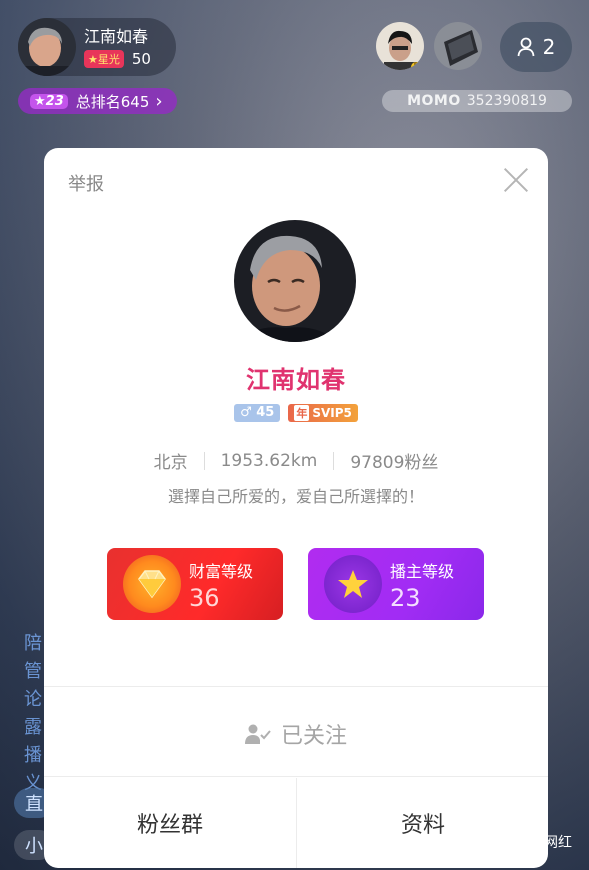 The height and width of the screenshot is (870, 589). What do you see at coordinates (506, 101) in the screenshot?
I see `momo-id: 352390819` at bounding box center [506, 101].